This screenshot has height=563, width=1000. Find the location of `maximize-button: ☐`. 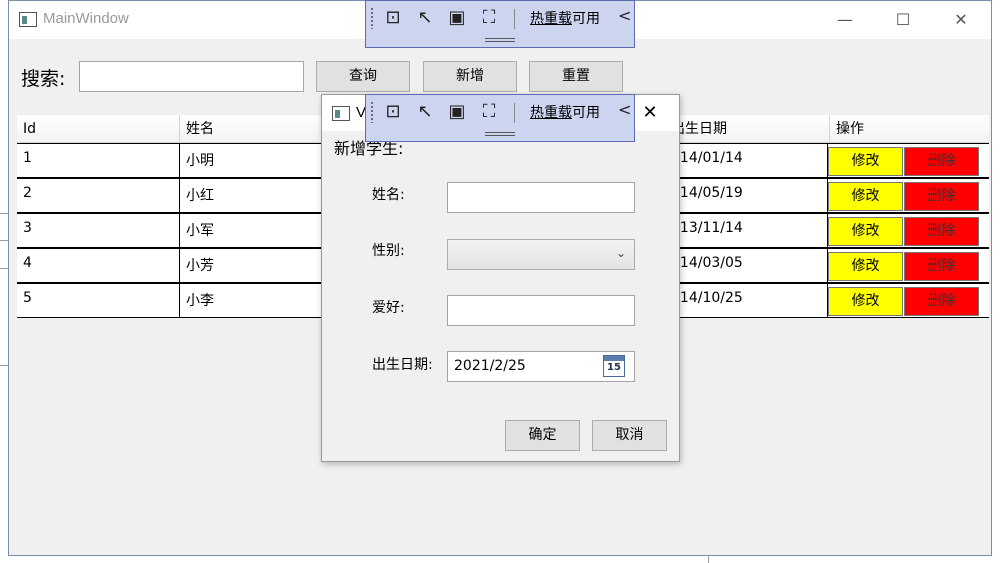

maximize-button: ☐ is located at coordinates (903, 20).